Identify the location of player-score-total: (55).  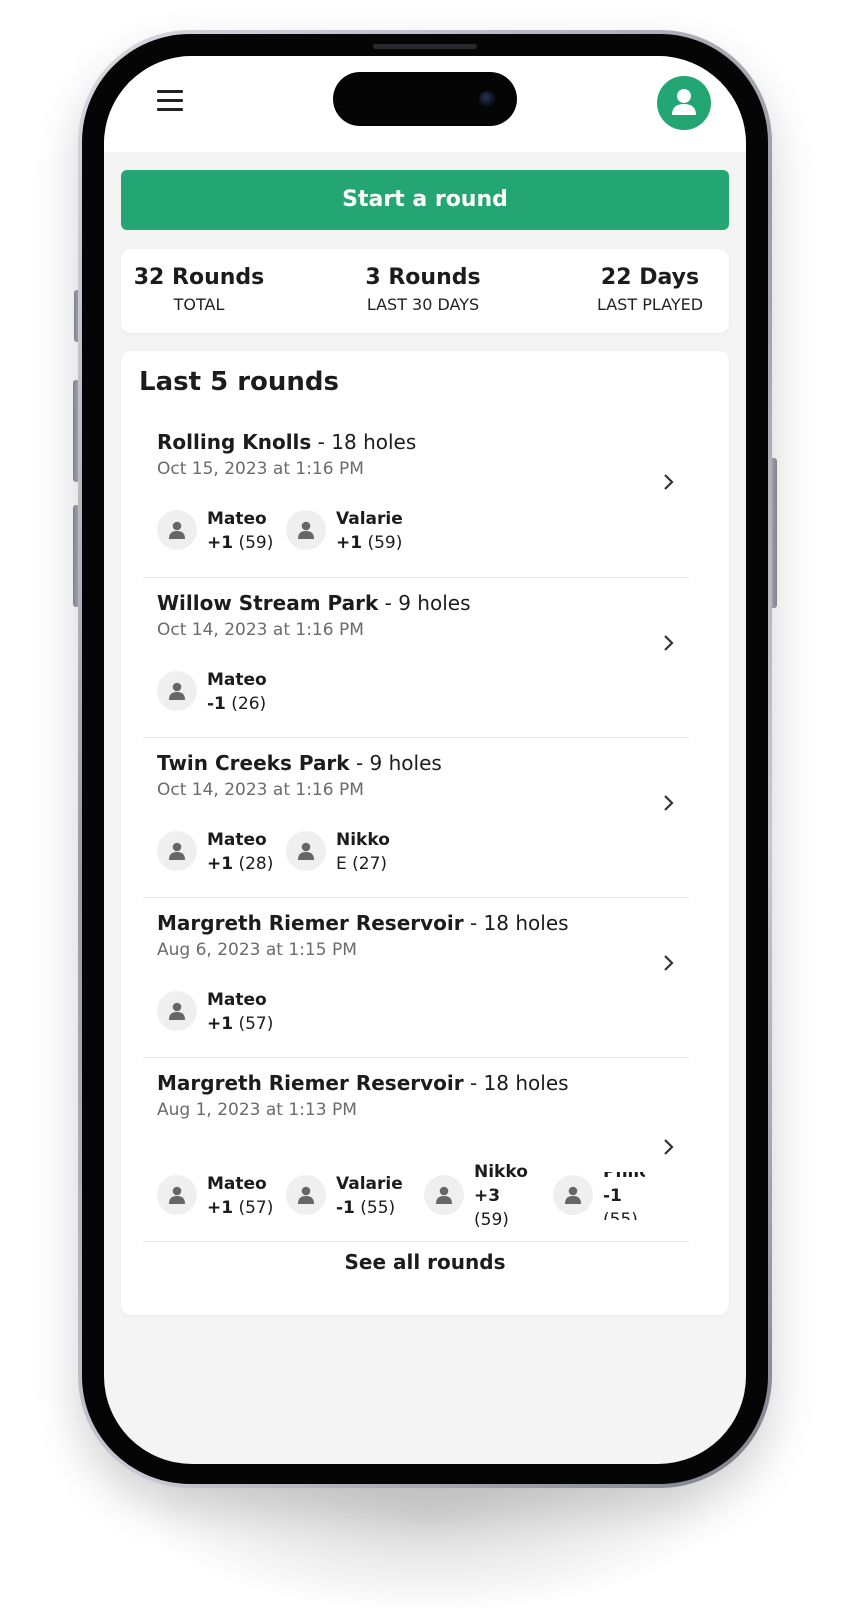
(620, 1215).